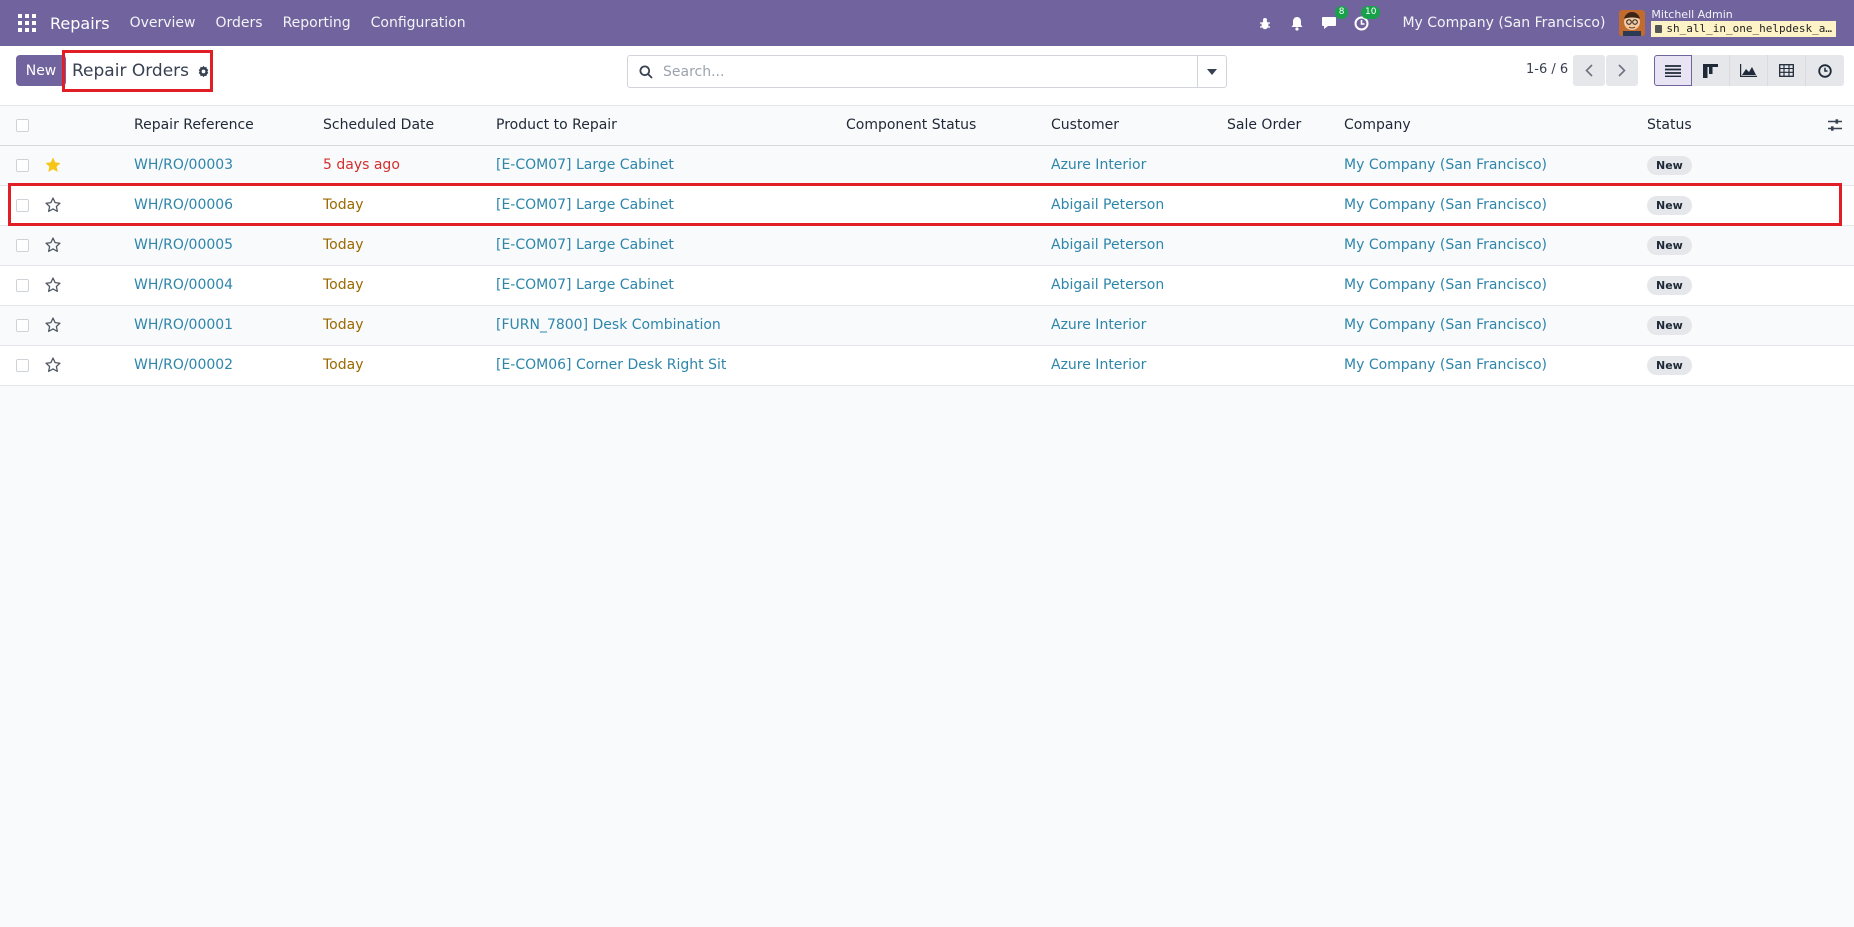 The height and width of the screenshot is (927, 1854). I want to click on scheduled-date: 5 days ago, so click(361, 165).